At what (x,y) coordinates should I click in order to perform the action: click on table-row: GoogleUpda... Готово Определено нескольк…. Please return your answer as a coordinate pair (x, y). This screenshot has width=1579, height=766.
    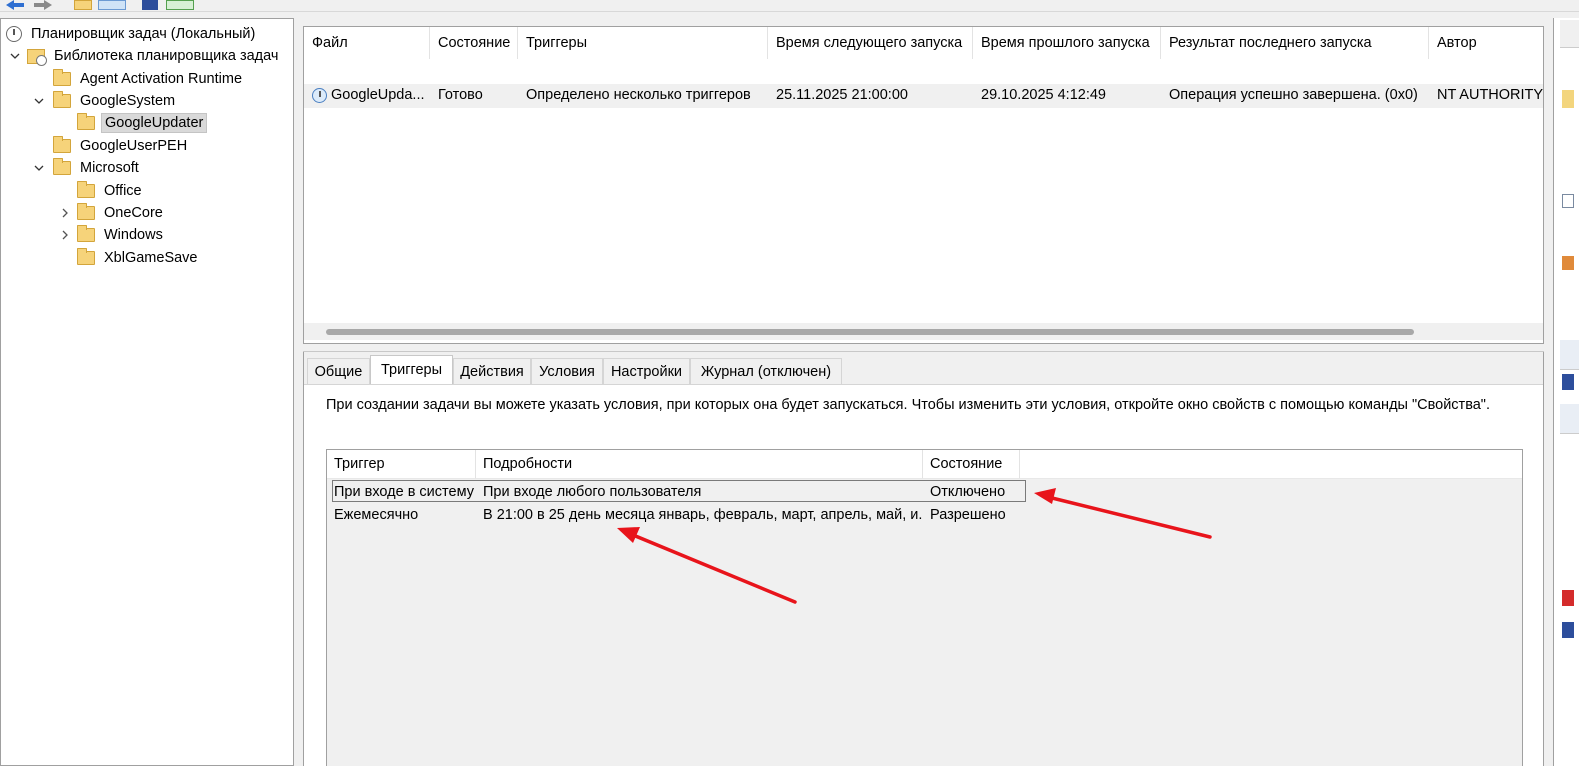
    Looking at the image, I should click on (924, 96).